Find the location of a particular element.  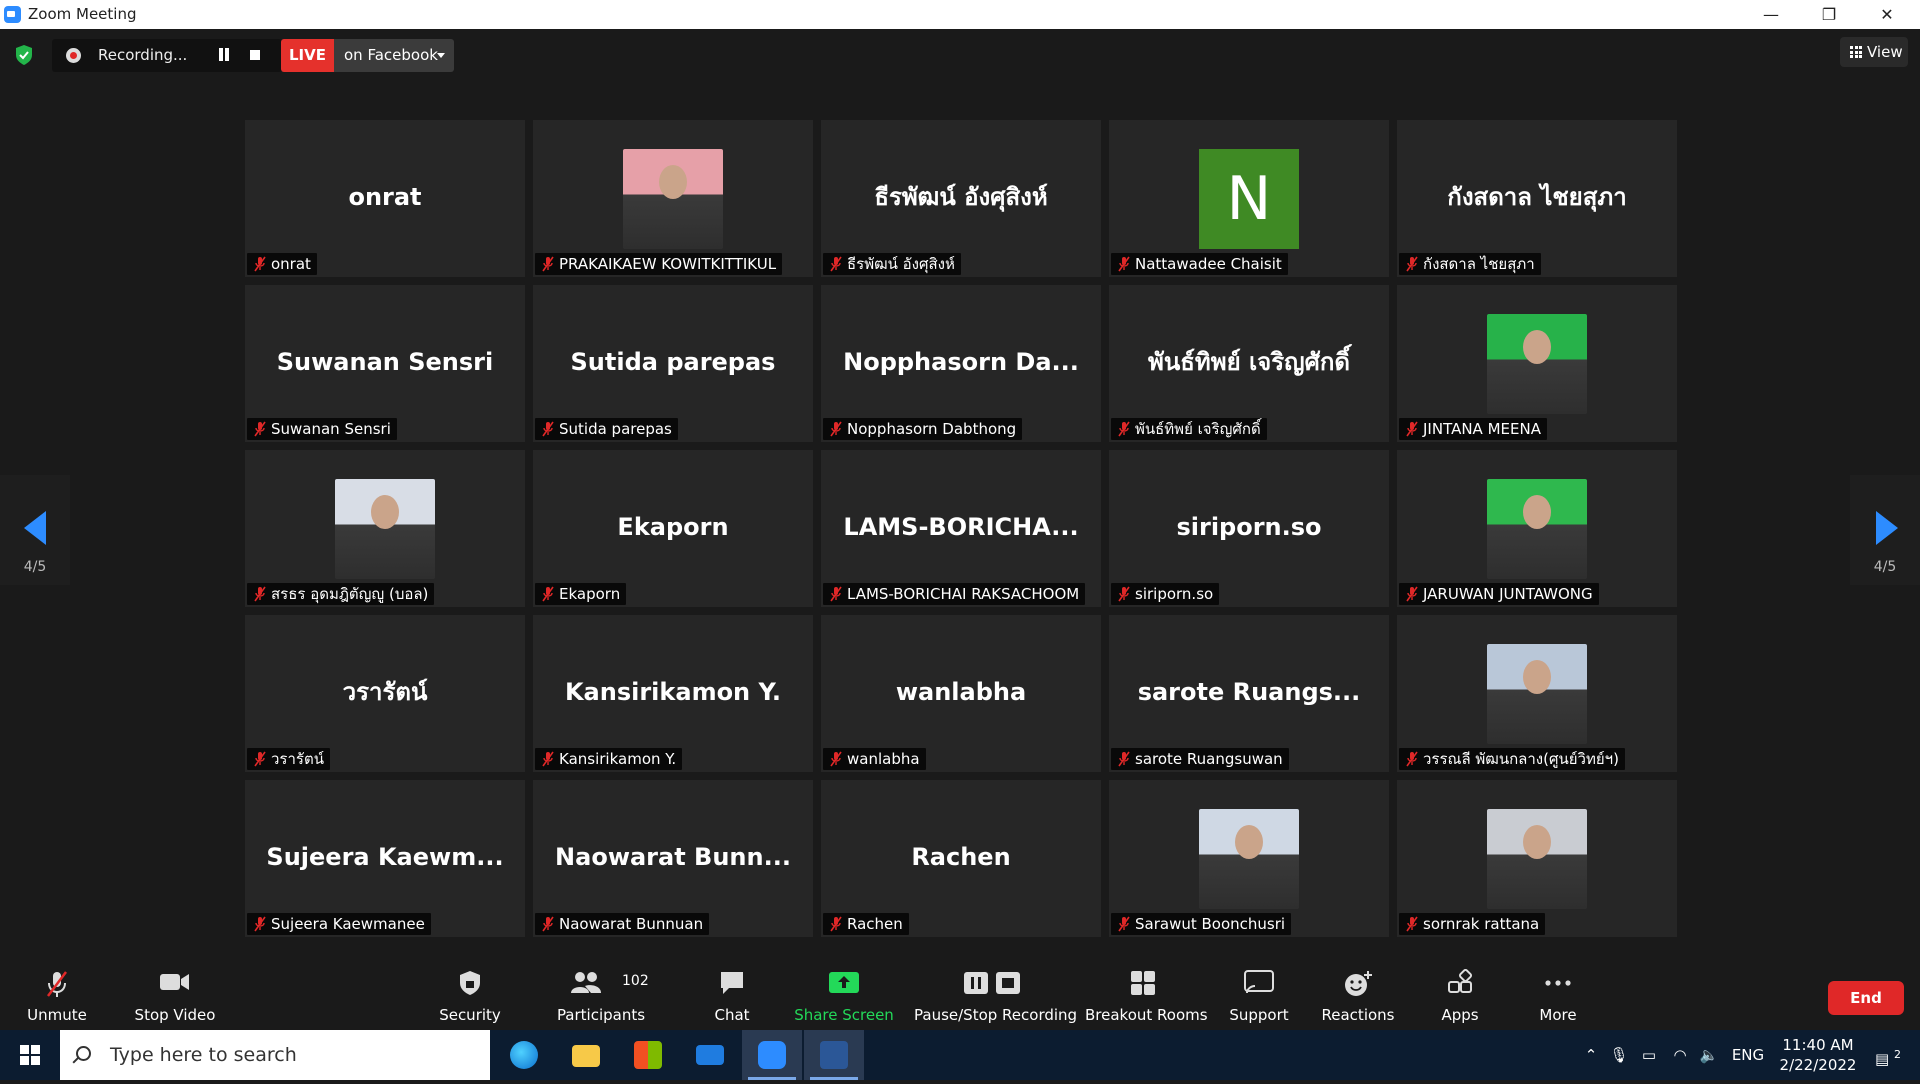

apps-icon is located at coordinates (1460, 981).